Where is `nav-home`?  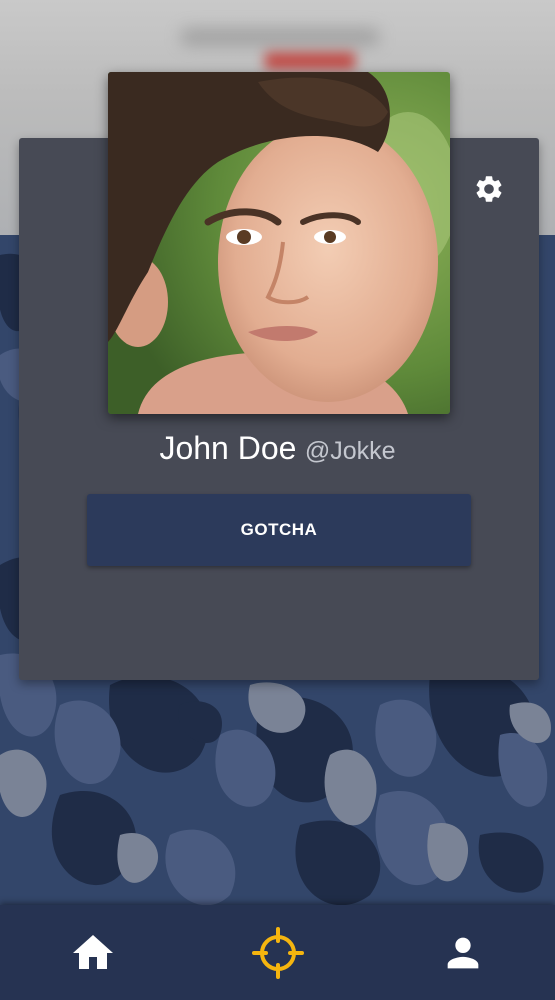 nav-home is located at coordinates (92, 952).